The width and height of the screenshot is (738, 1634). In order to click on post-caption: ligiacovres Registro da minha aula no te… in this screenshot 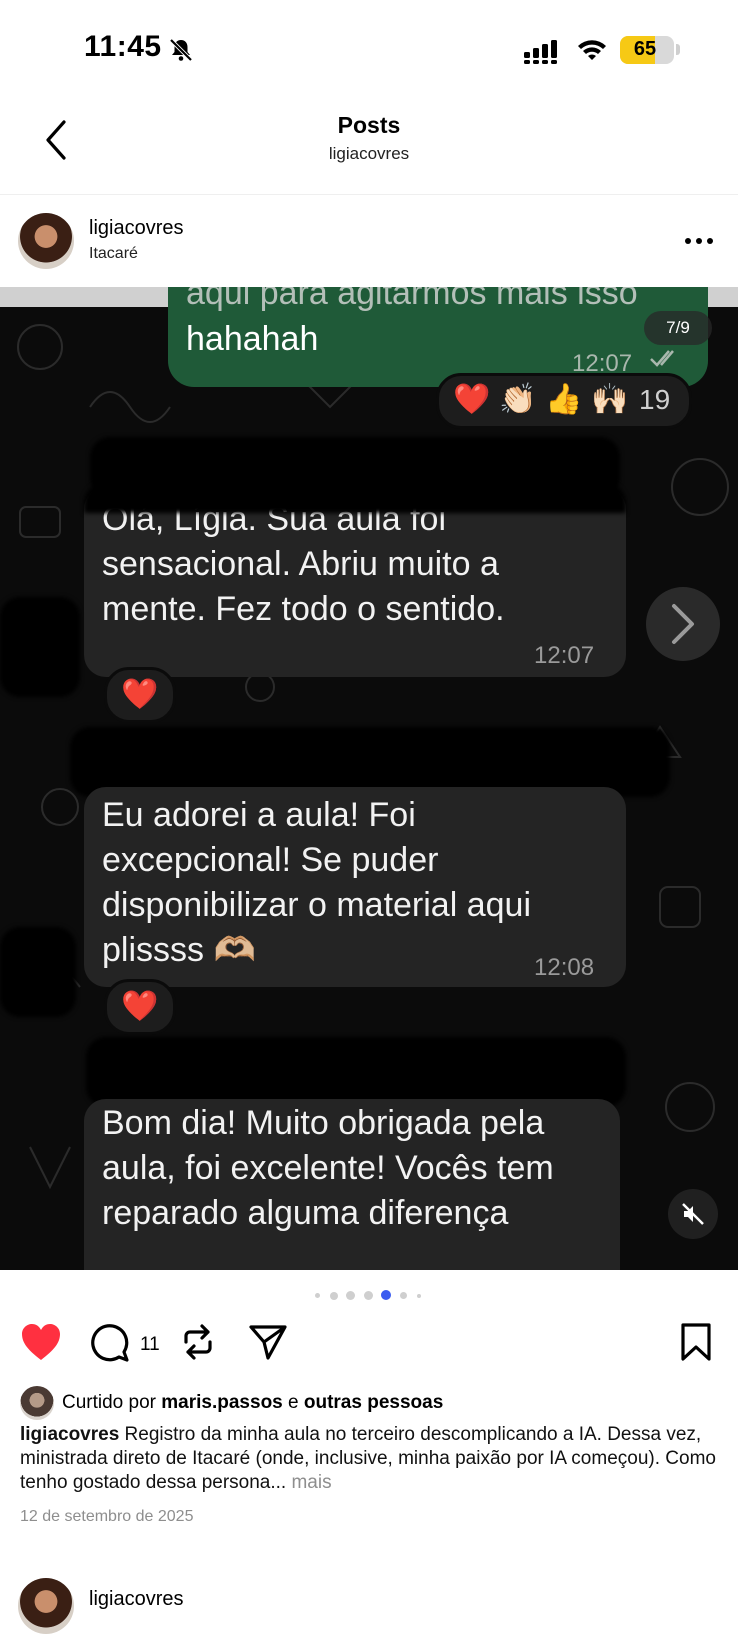, I will do `click(370, 1459)`.